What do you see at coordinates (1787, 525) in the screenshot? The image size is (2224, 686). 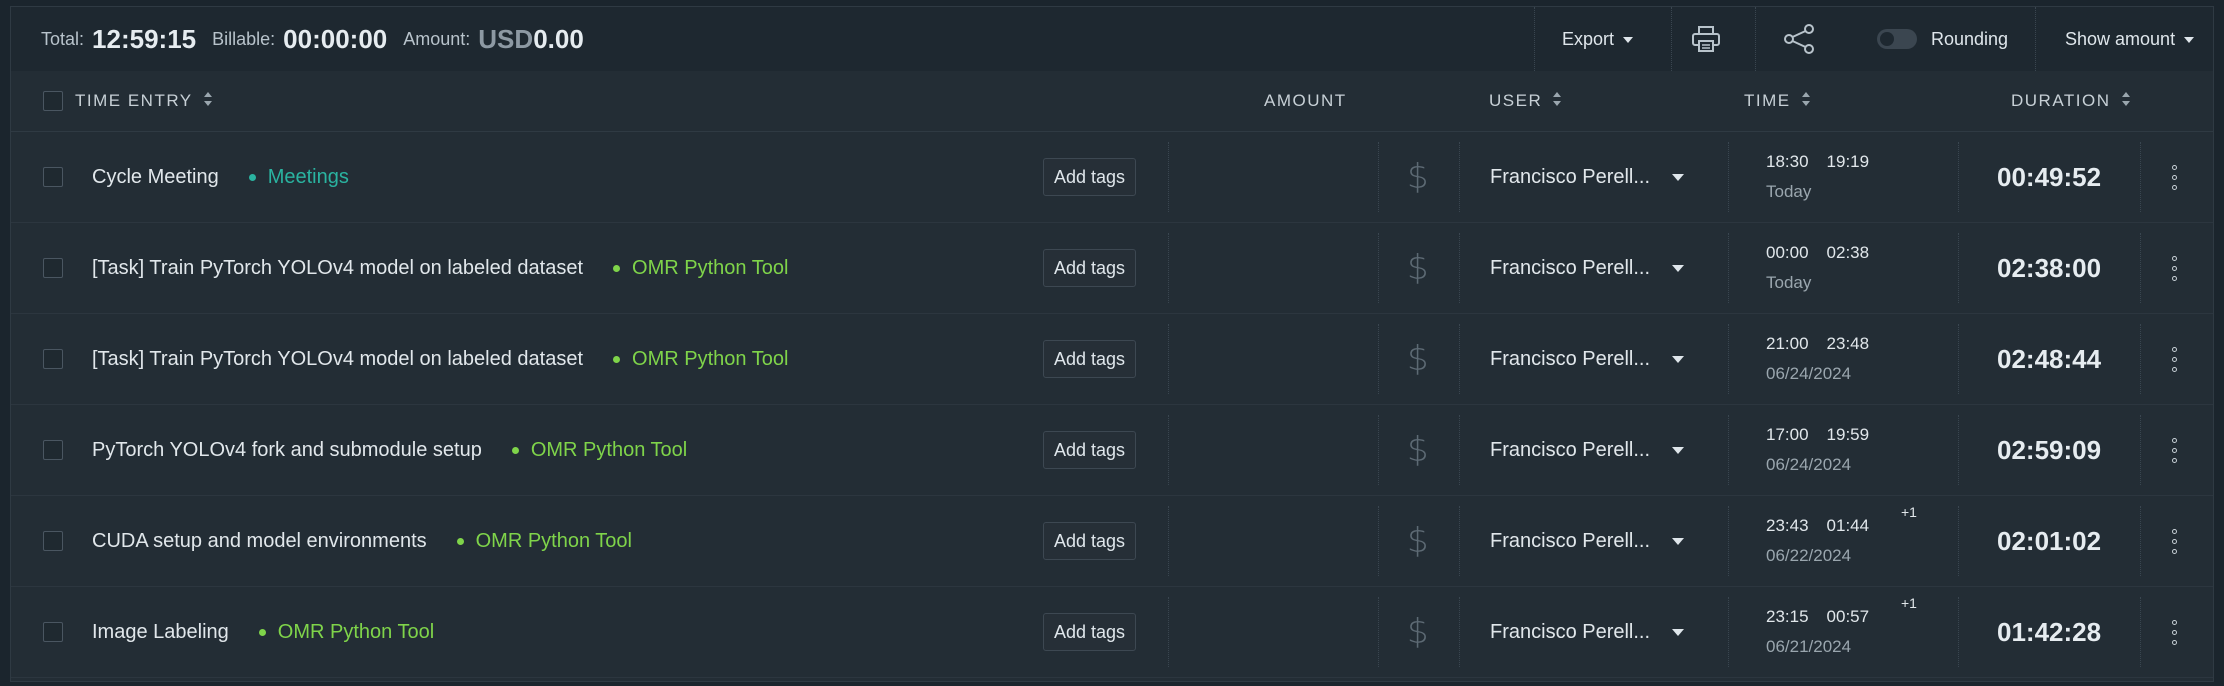 I see `start-time: 23:43` at bounding box center [1787, 525].